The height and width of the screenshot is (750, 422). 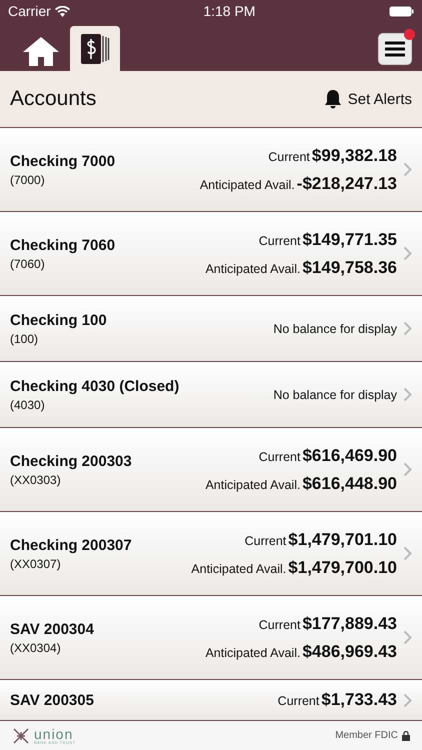 What do you see at coordinates (349, 624) in the screenshot?
I see `balance-amount: $177,889.43` at bounding box center [349, 624].